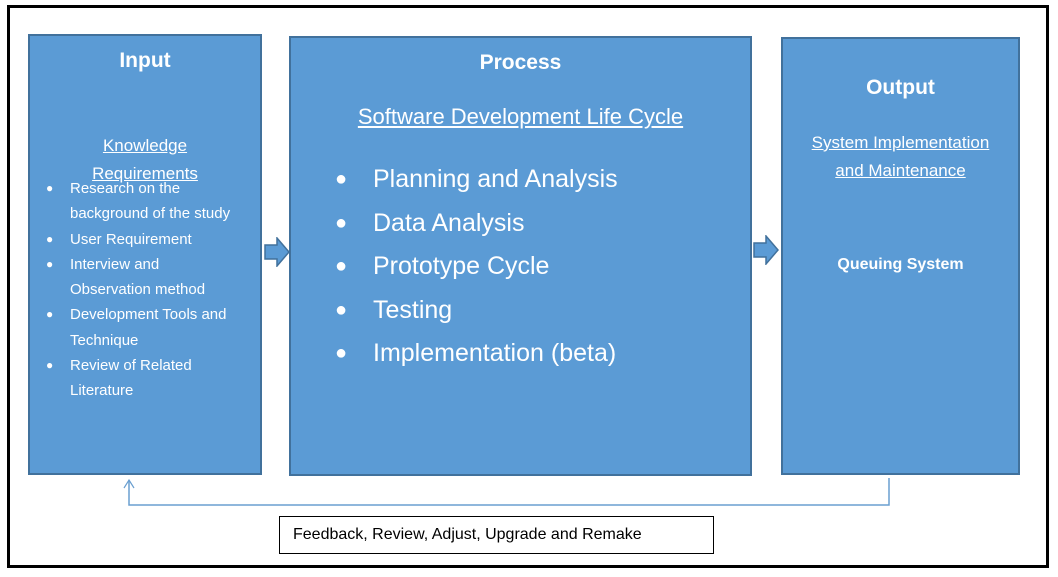 Image resolution: width=1058 pixels, height=577 pixels. Describe the element at coordinates (900, 87) in the screenshot. I see `output-title: Output` at that location.